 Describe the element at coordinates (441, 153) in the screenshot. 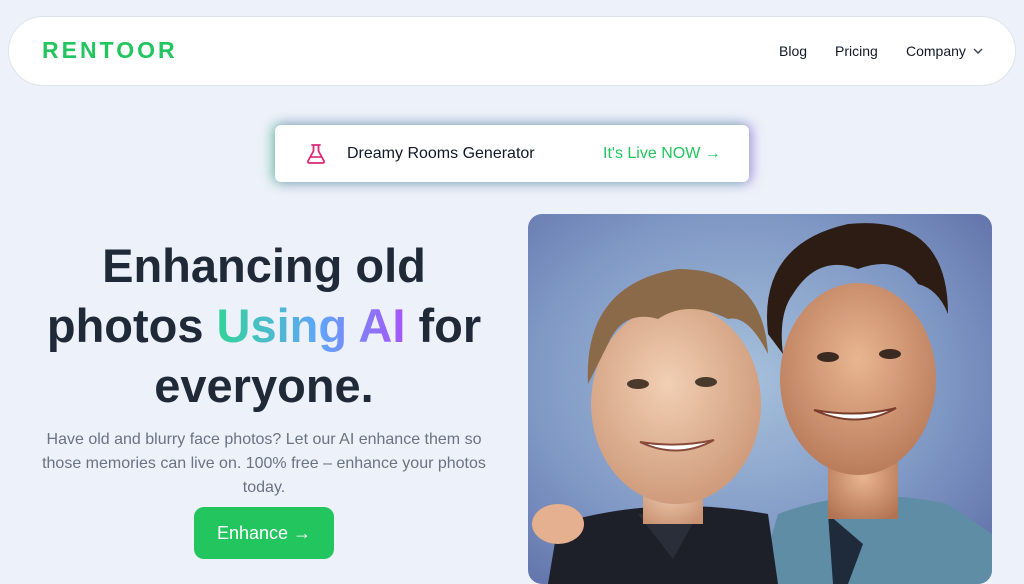

I see `banner-text: Dreamy Rooms Generator` at that location.